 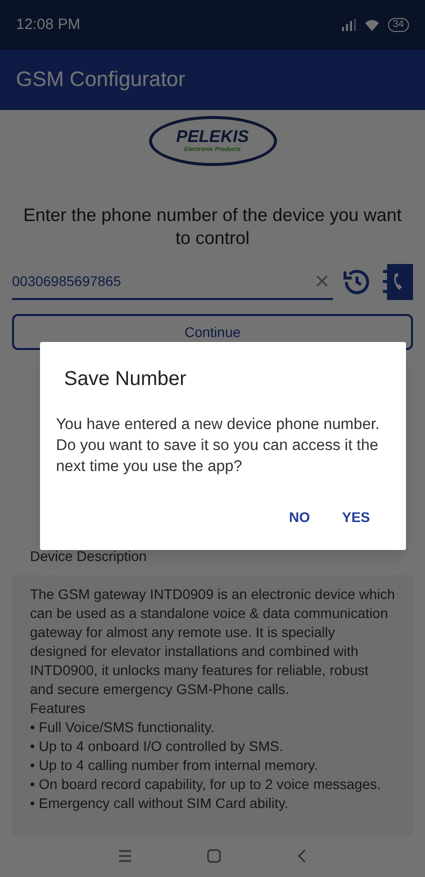 What do you see at coordinates (212, 227) in the screenshot?
I see `prompt-text: Enter the phone number of the device you want to control` at bounding box center [212, 227].